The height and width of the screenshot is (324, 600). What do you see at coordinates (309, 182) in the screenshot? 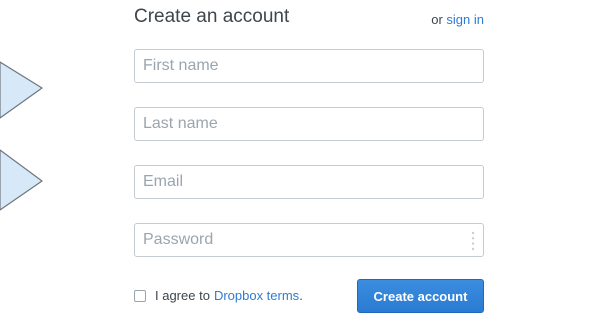
I see `email-input` at bounding box center [309, 182].